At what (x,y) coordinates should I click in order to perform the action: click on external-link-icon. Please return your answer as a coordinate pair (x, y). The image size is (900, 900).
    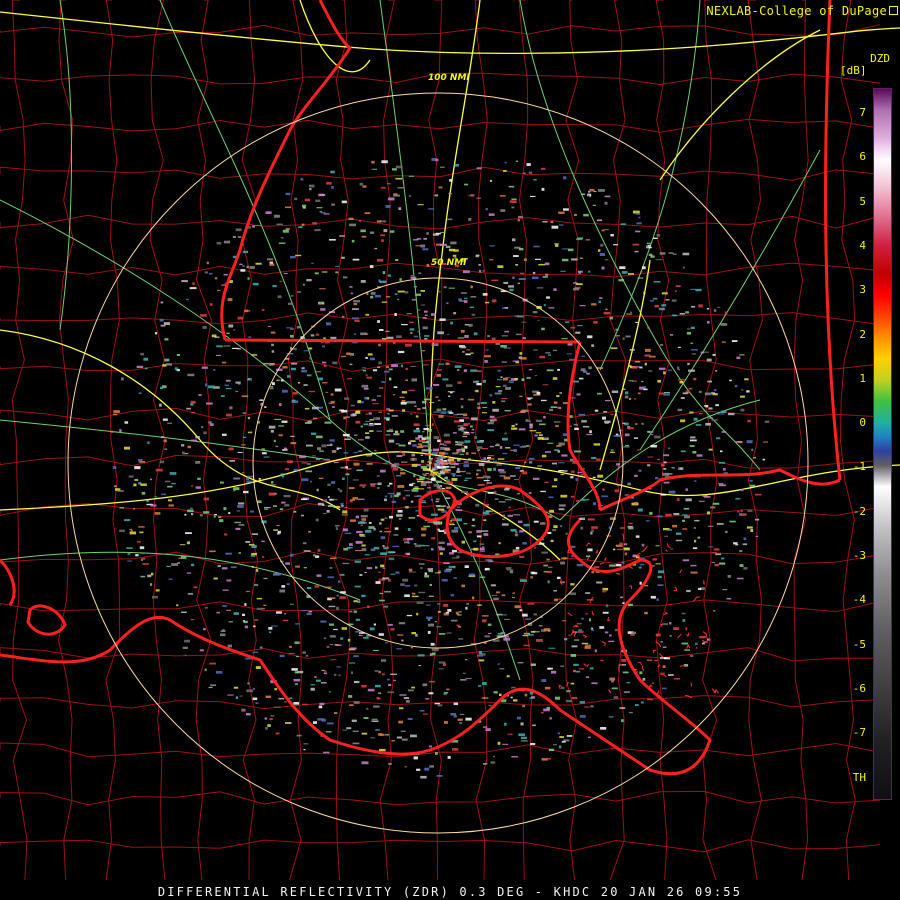
    Looking at the image, I should click on (893, 10).